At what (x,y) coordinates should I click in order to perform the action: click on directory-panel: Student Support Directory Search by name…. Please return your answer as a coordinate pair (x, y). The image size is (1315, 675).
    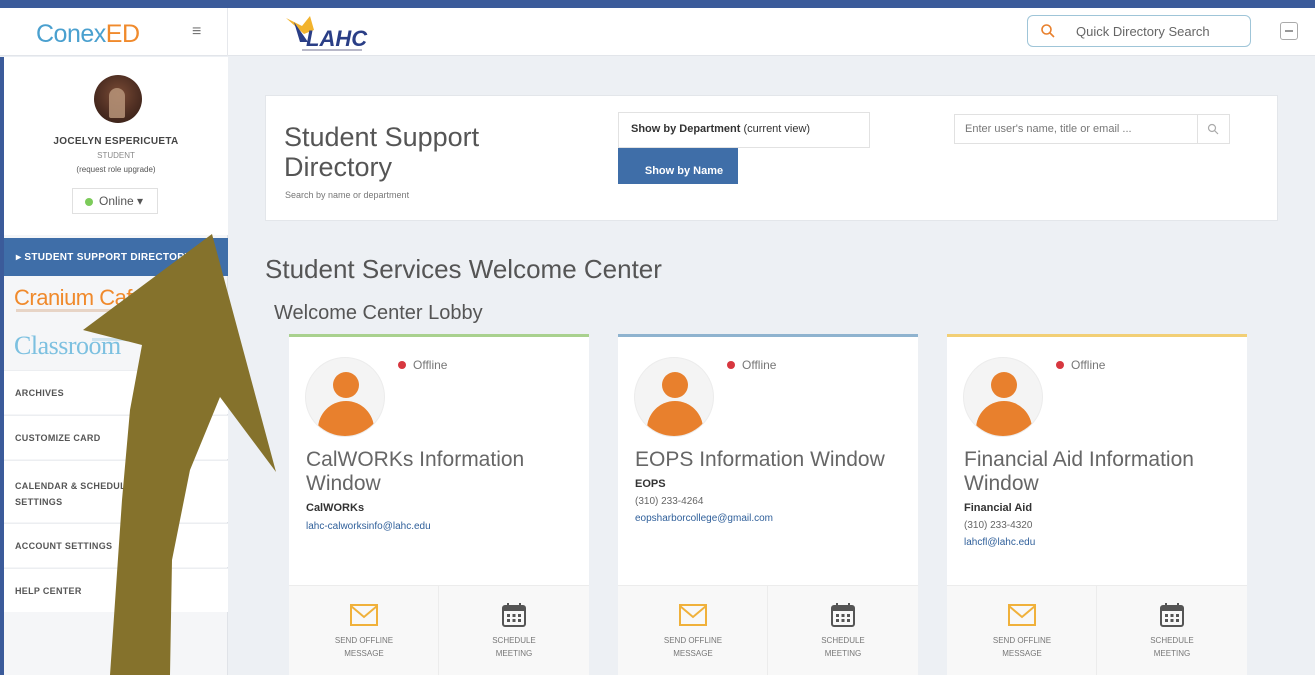
    Looking at the image, I should click on (771, 158).